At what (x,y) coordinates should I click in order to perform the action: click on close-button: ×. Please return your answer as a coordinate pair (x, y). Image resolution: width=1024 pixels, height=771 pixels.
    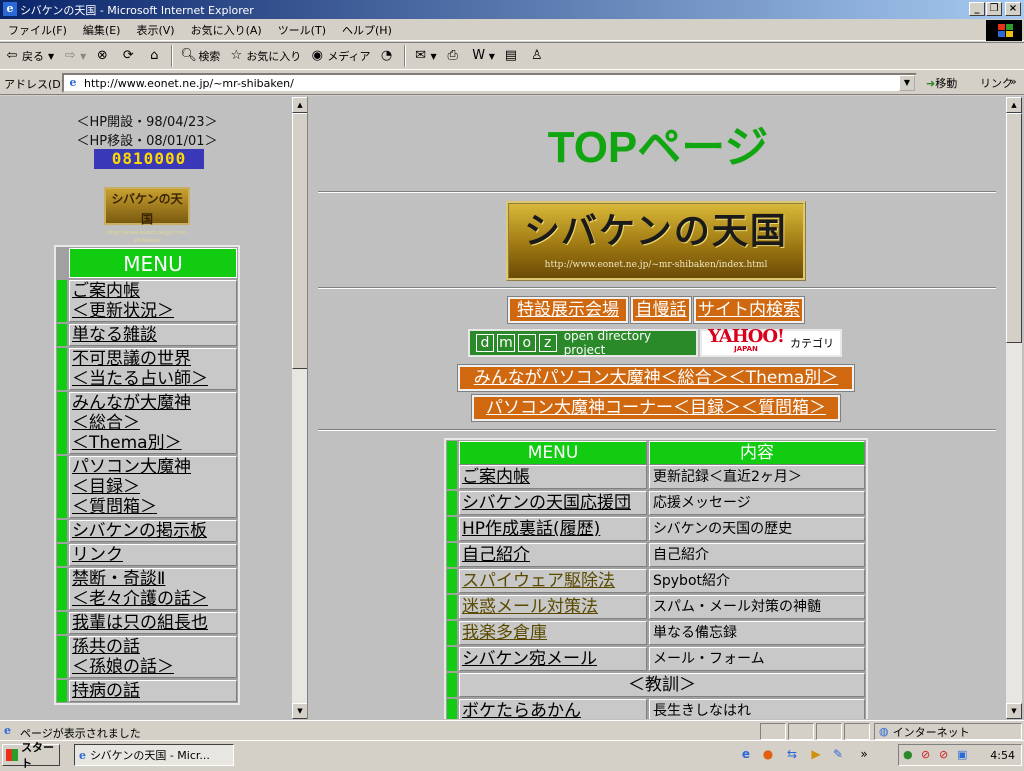
    Looking at the image, I should click on (1013, 9).